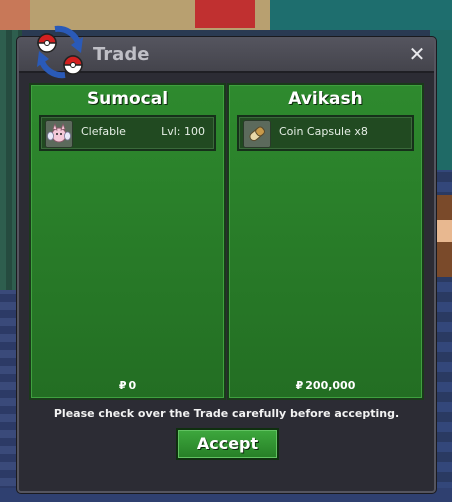  What do you see at coordinates (444, 231) in the screenshot?
I see `npc-face` at bounding box center [444, 231].